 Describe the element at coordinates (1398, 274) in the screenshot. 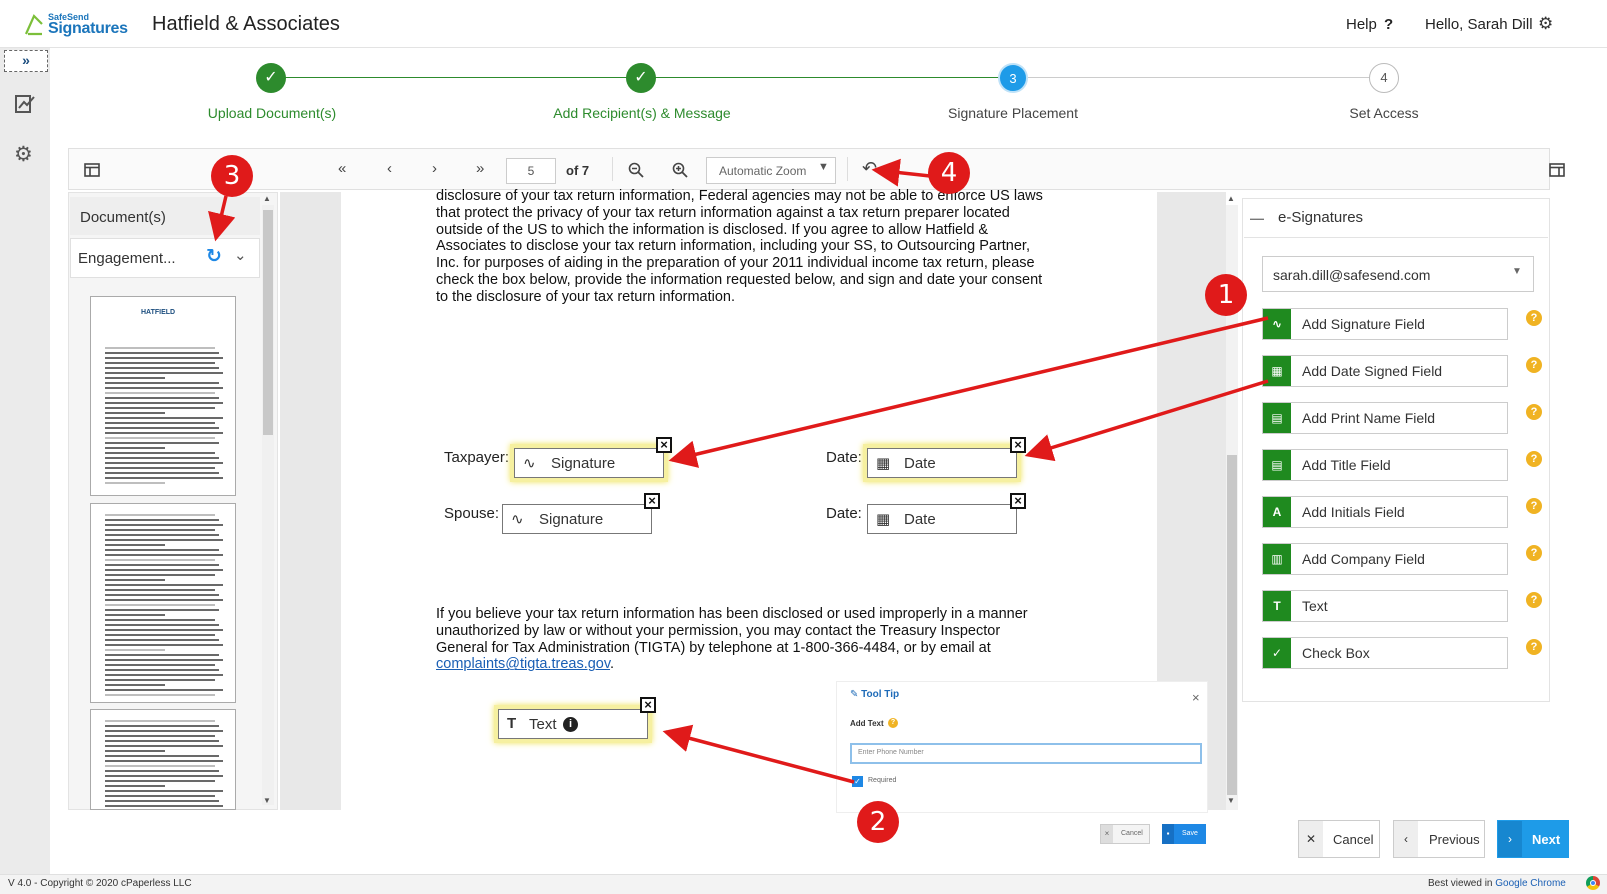

I see `recipient-select: sarah.dill@safesend.com` at that location.